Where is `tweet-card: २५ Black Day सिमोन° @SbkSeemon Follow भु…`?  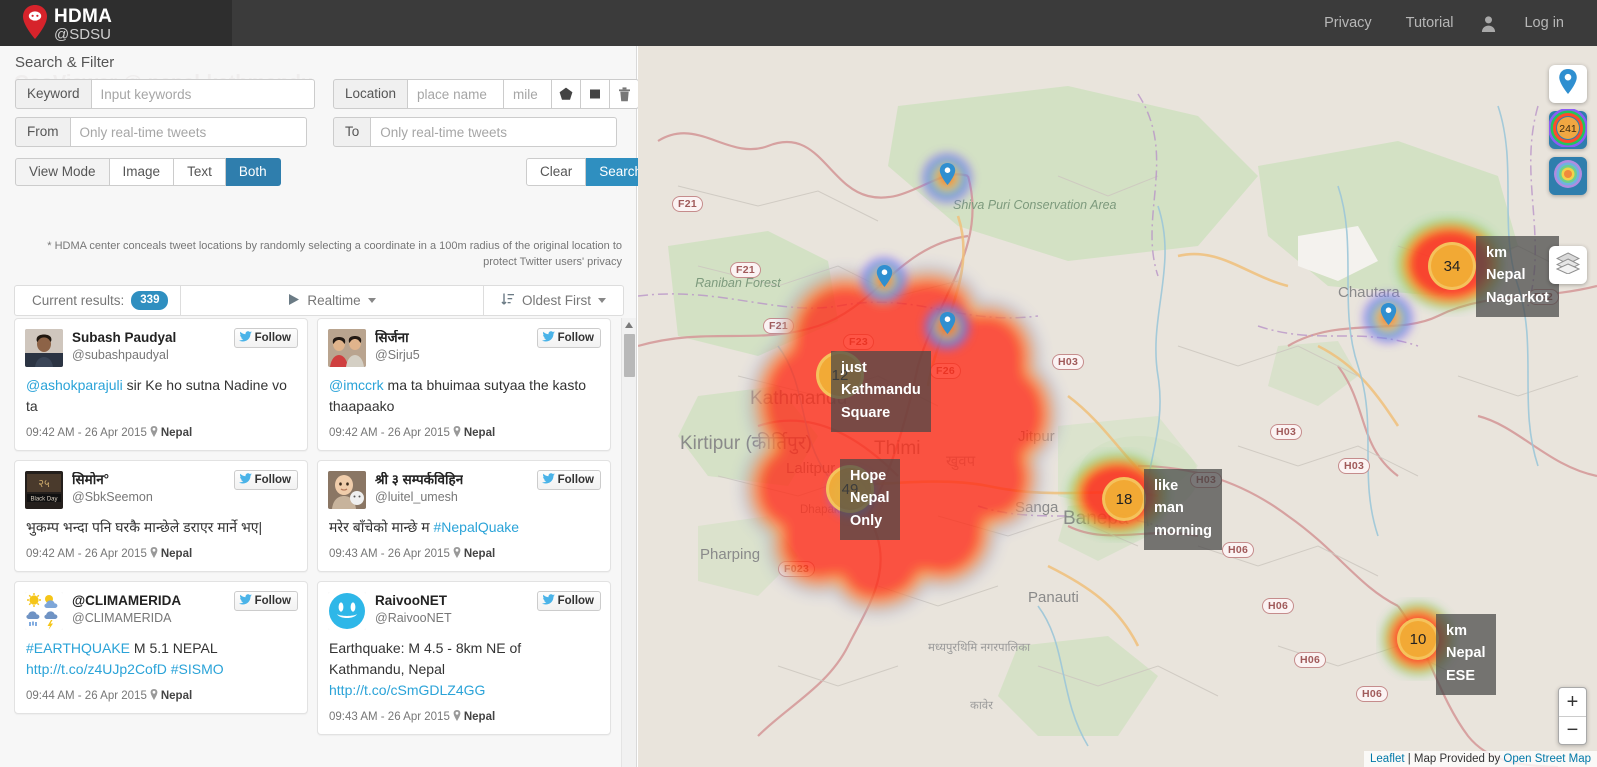 tweet-card: २५ Black Day सिमोन° @SbkSeemon Follow भु… is located at coordinates (161, 516).